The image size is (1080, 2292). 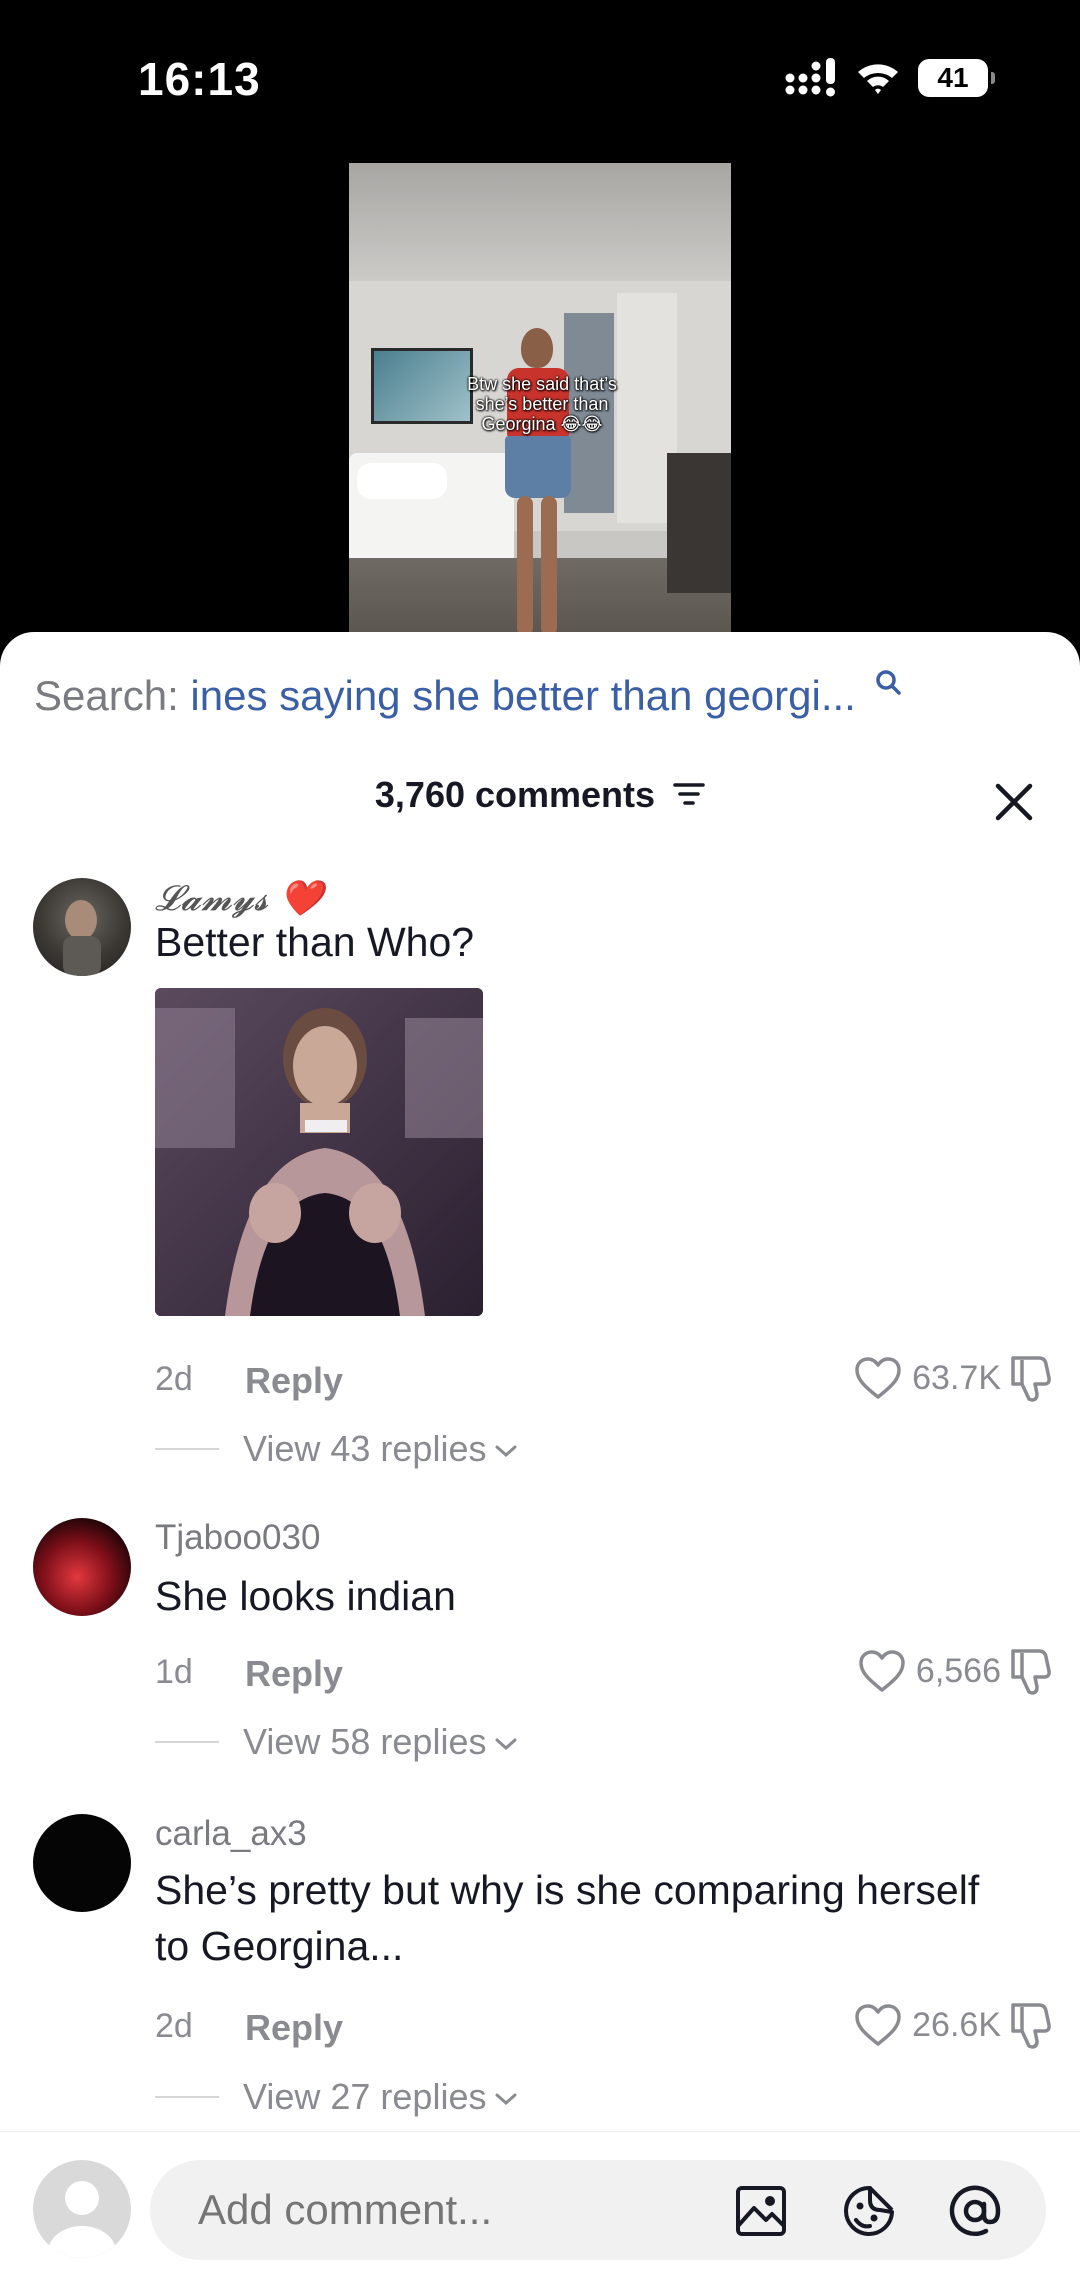 I want to click on signal-icon, so click(x=810, y=77).